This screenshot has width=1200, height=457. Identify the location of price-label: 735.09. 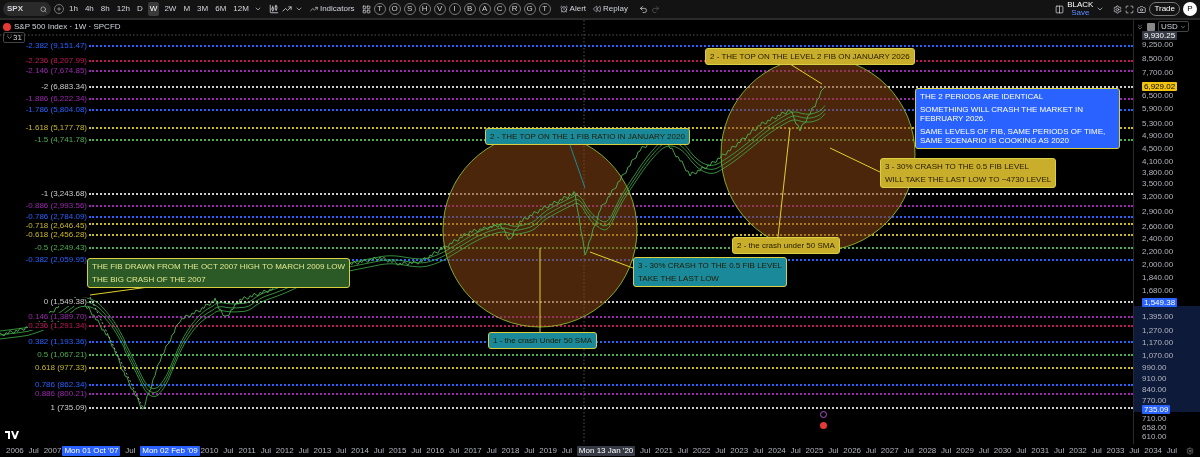
(1156, 409).